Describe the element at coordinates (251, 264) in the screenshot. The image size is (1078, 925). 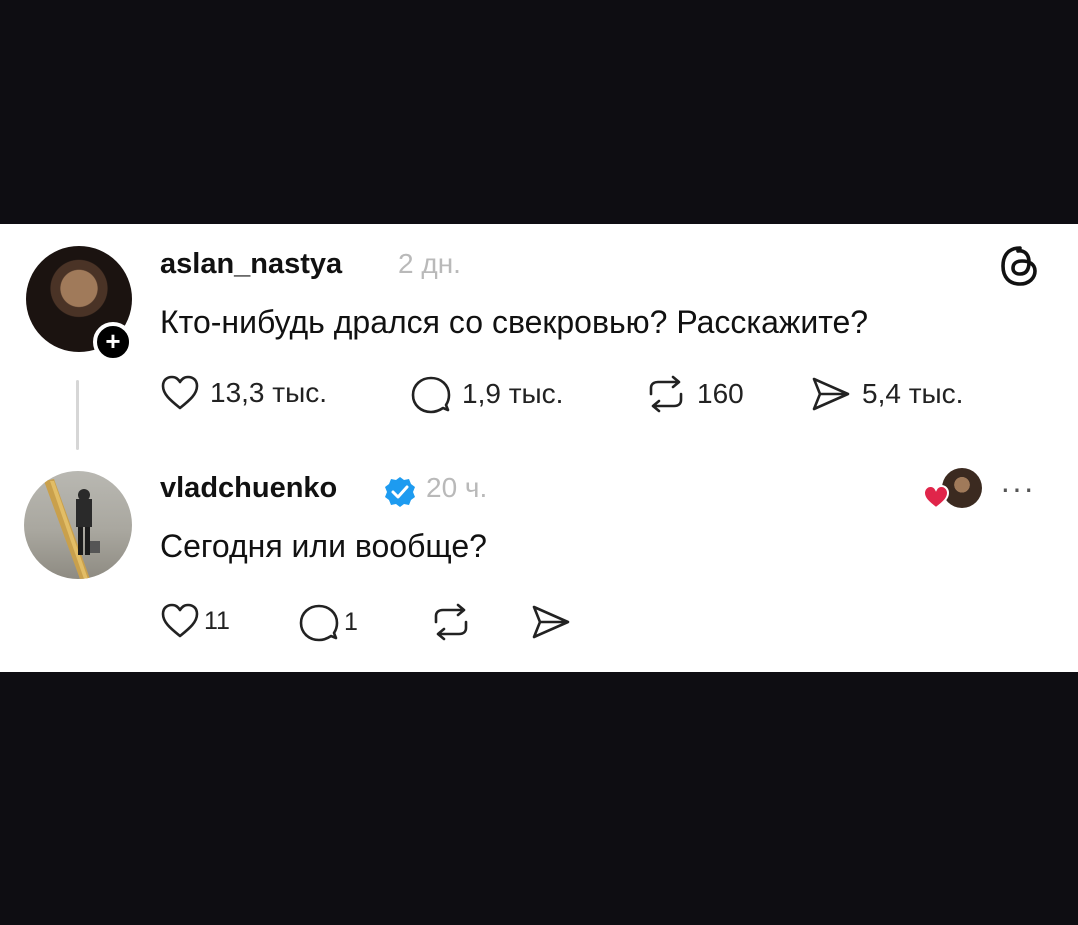
I see `post-username: aslan_nastya` at that location.